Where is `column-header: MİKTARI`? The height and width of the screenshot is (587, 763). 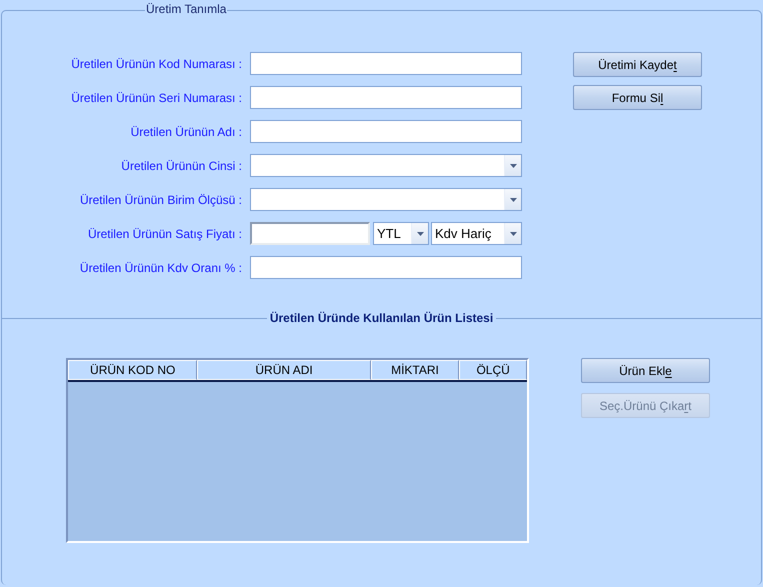 column-header: MİKTARI is located at coordinates (415, 370).